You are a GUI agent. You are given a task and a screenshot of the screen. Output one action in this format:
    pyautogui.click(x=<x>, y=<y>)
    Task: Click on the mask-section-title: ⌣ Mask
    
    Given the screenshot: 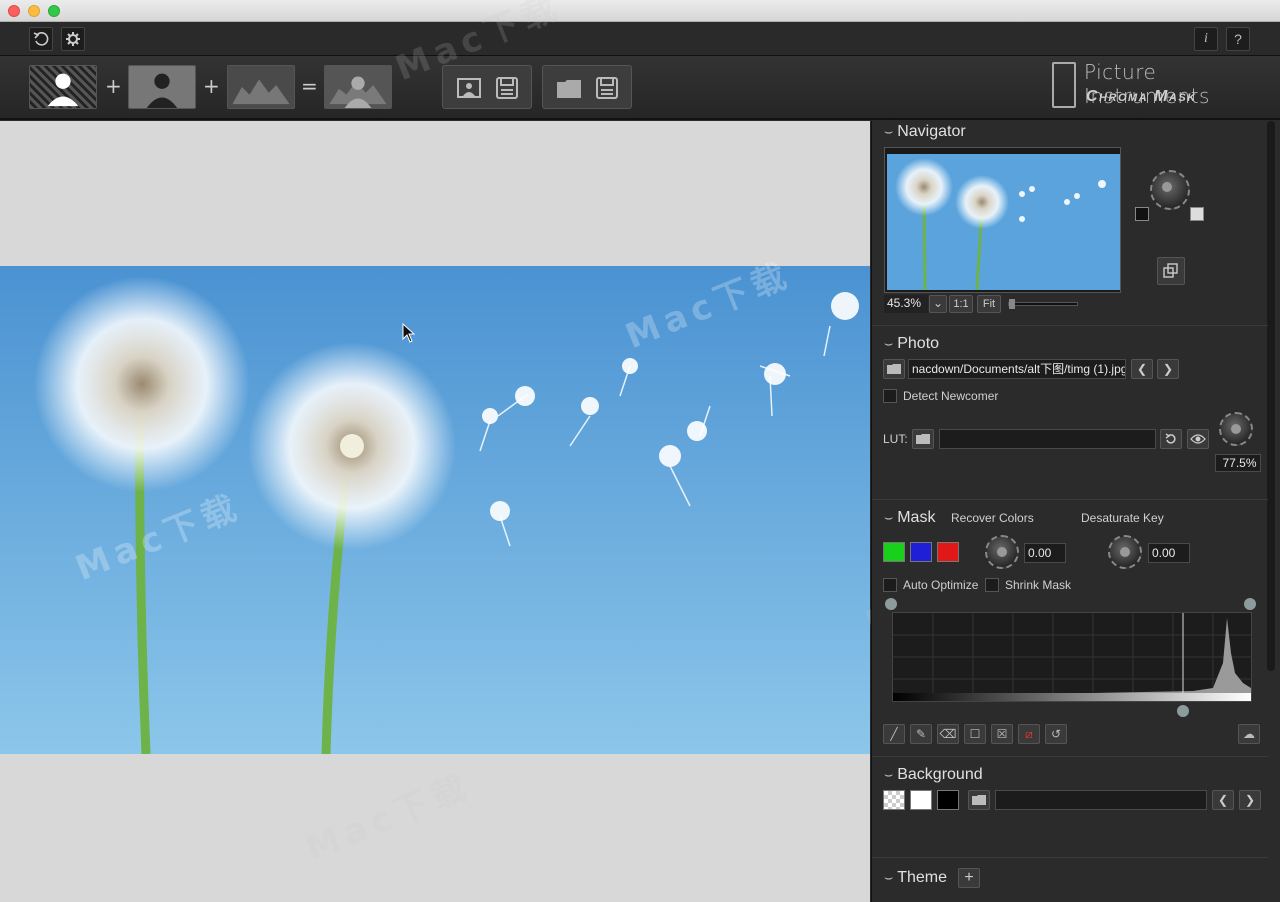 What is the action you would take?
    pyautogui.click(x=909, y=518)
    